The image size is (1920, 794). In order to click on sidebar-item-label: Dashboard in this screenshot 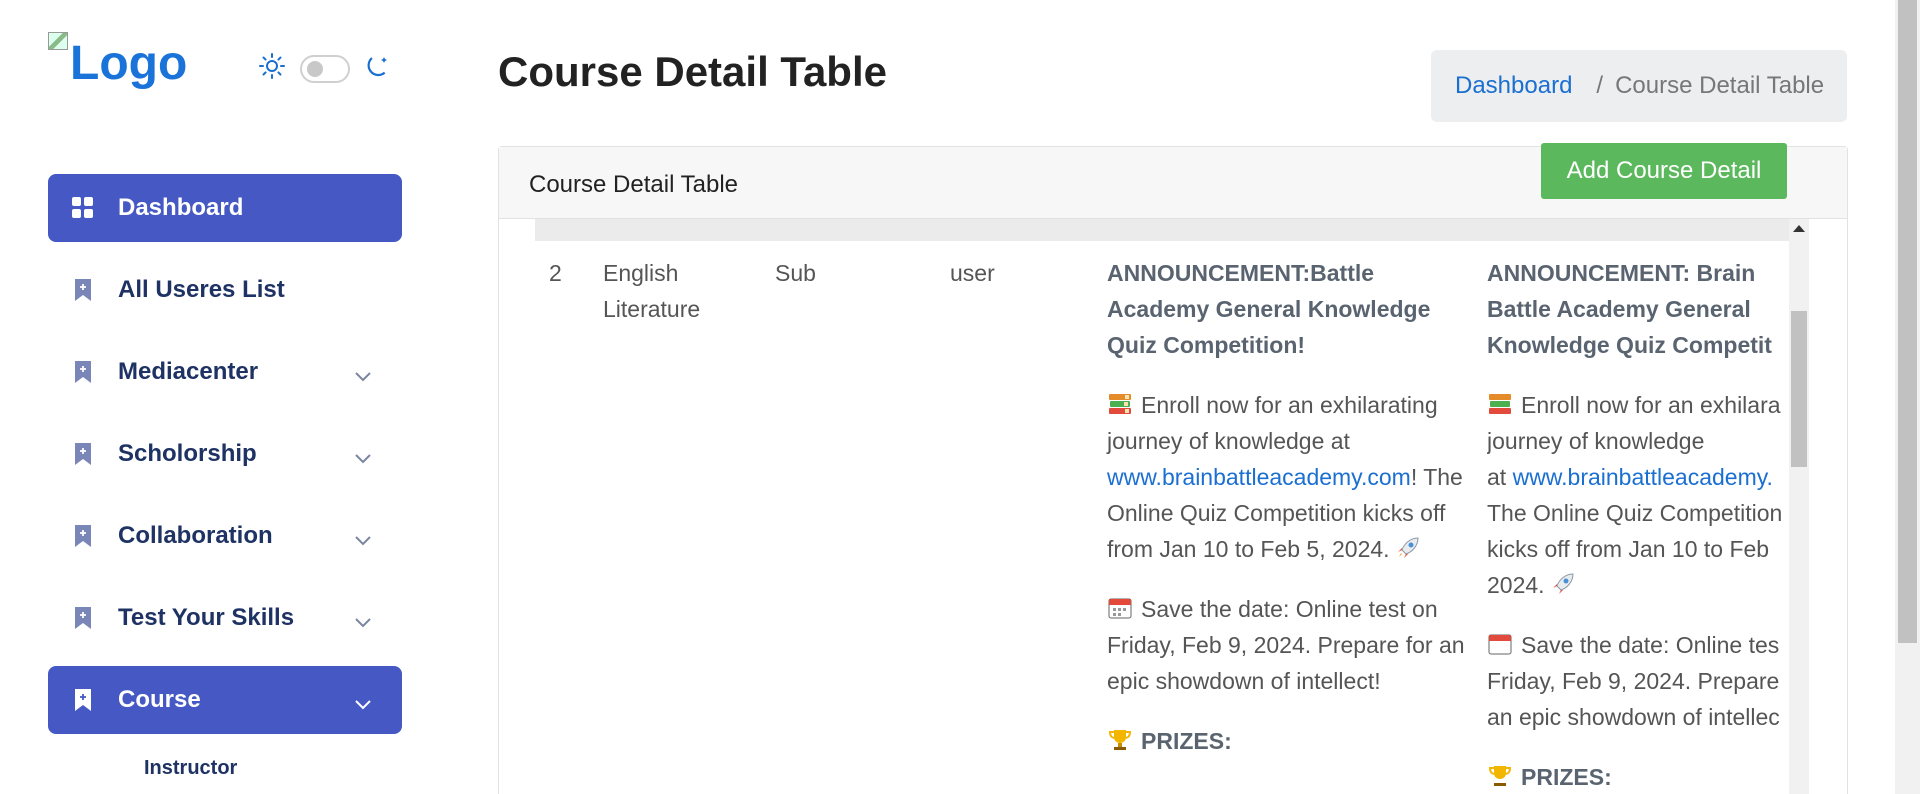, I will do `click(181, 207)`.